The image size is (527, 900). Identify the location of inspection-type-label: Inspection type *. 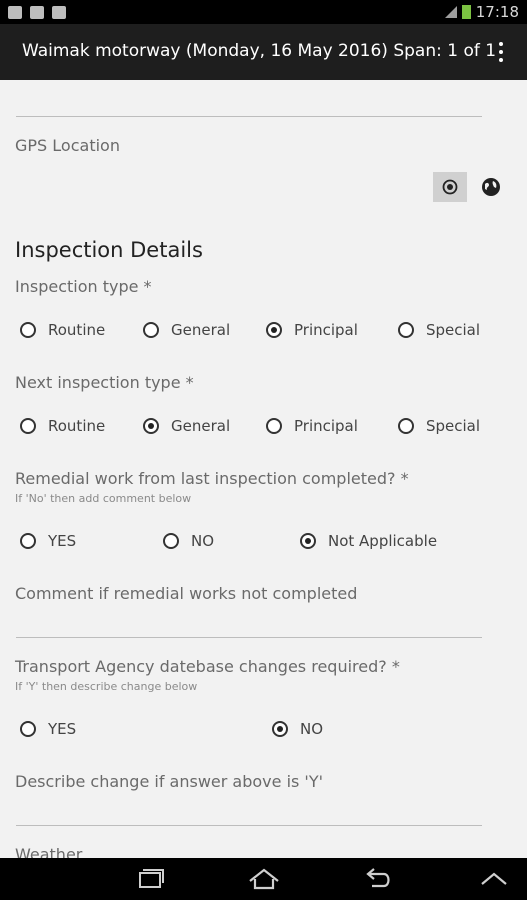
(83, 286).